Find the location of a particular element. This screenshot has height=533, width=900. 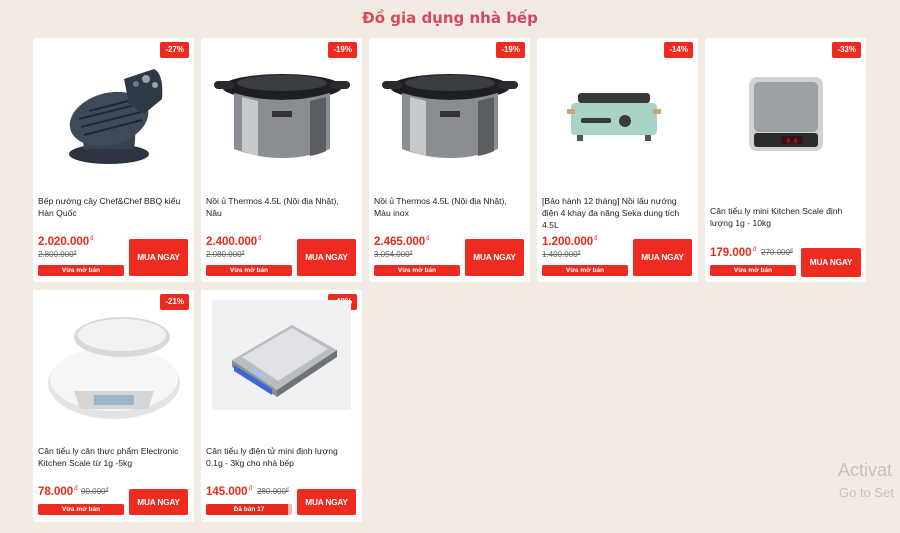

product-price: 2.020.000đ is located at coordinates (66, 242).